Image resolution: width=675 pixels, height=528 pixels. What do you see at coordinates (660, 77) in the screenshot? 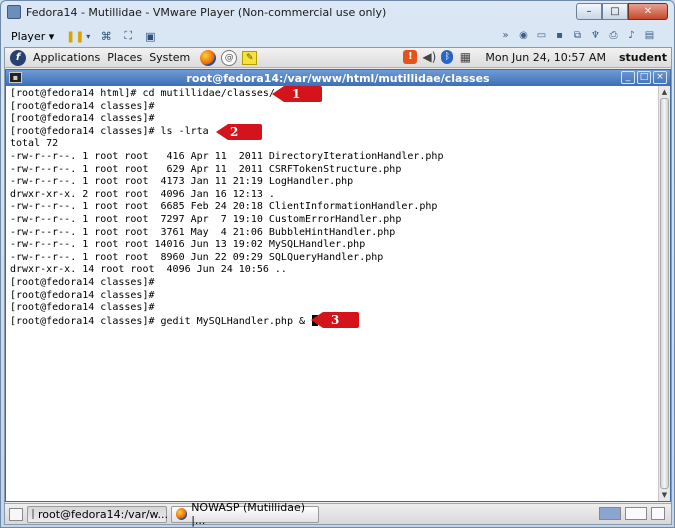
I see `terminal-close-button: ×` at bounding box center [660, 77].